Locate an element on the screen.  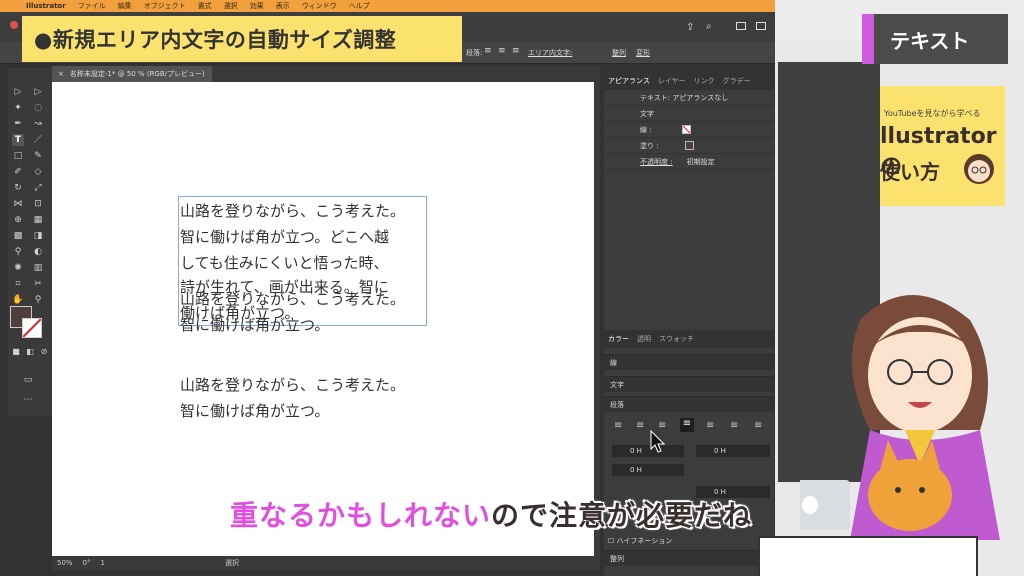
artboard-number: 1 is located at coordinates (103, 563).